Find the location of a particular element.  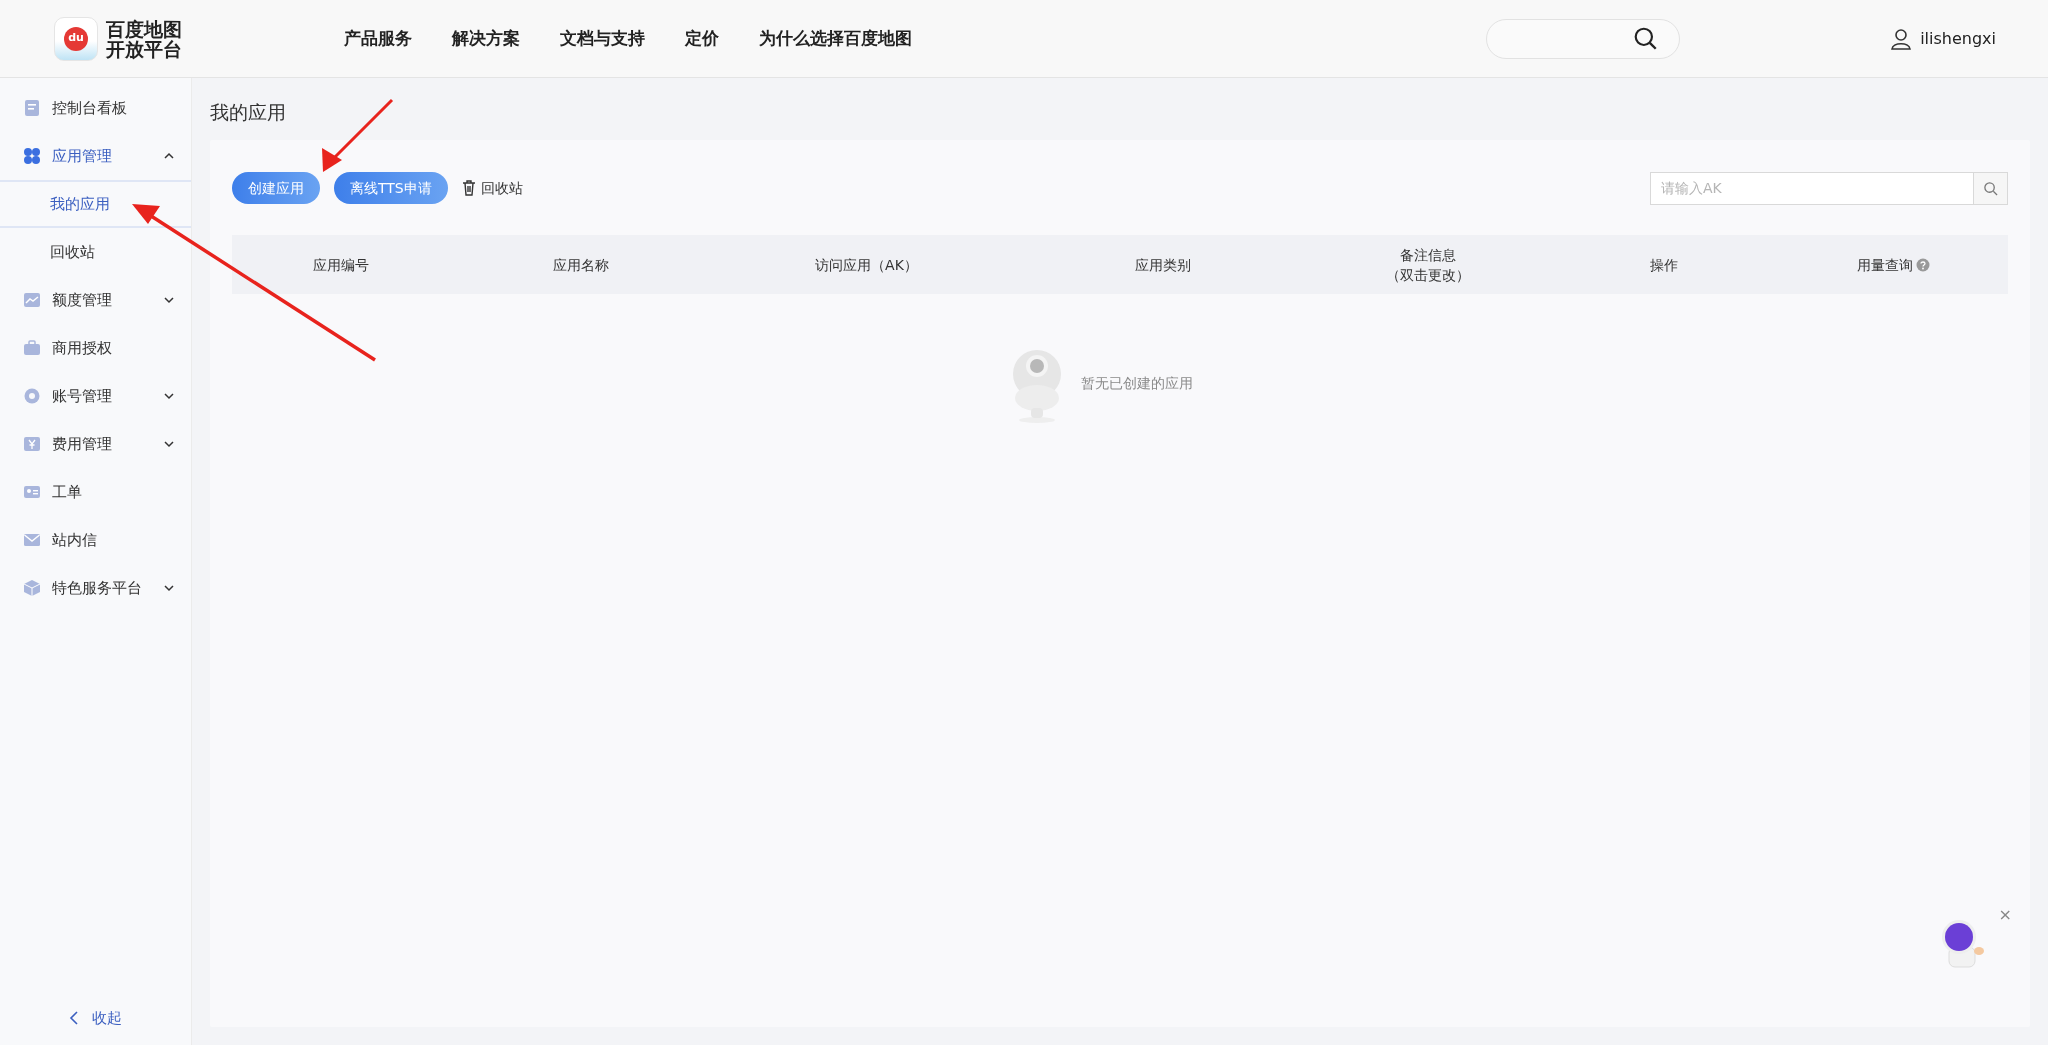

trash-icon is located at coordinates (468, 188).